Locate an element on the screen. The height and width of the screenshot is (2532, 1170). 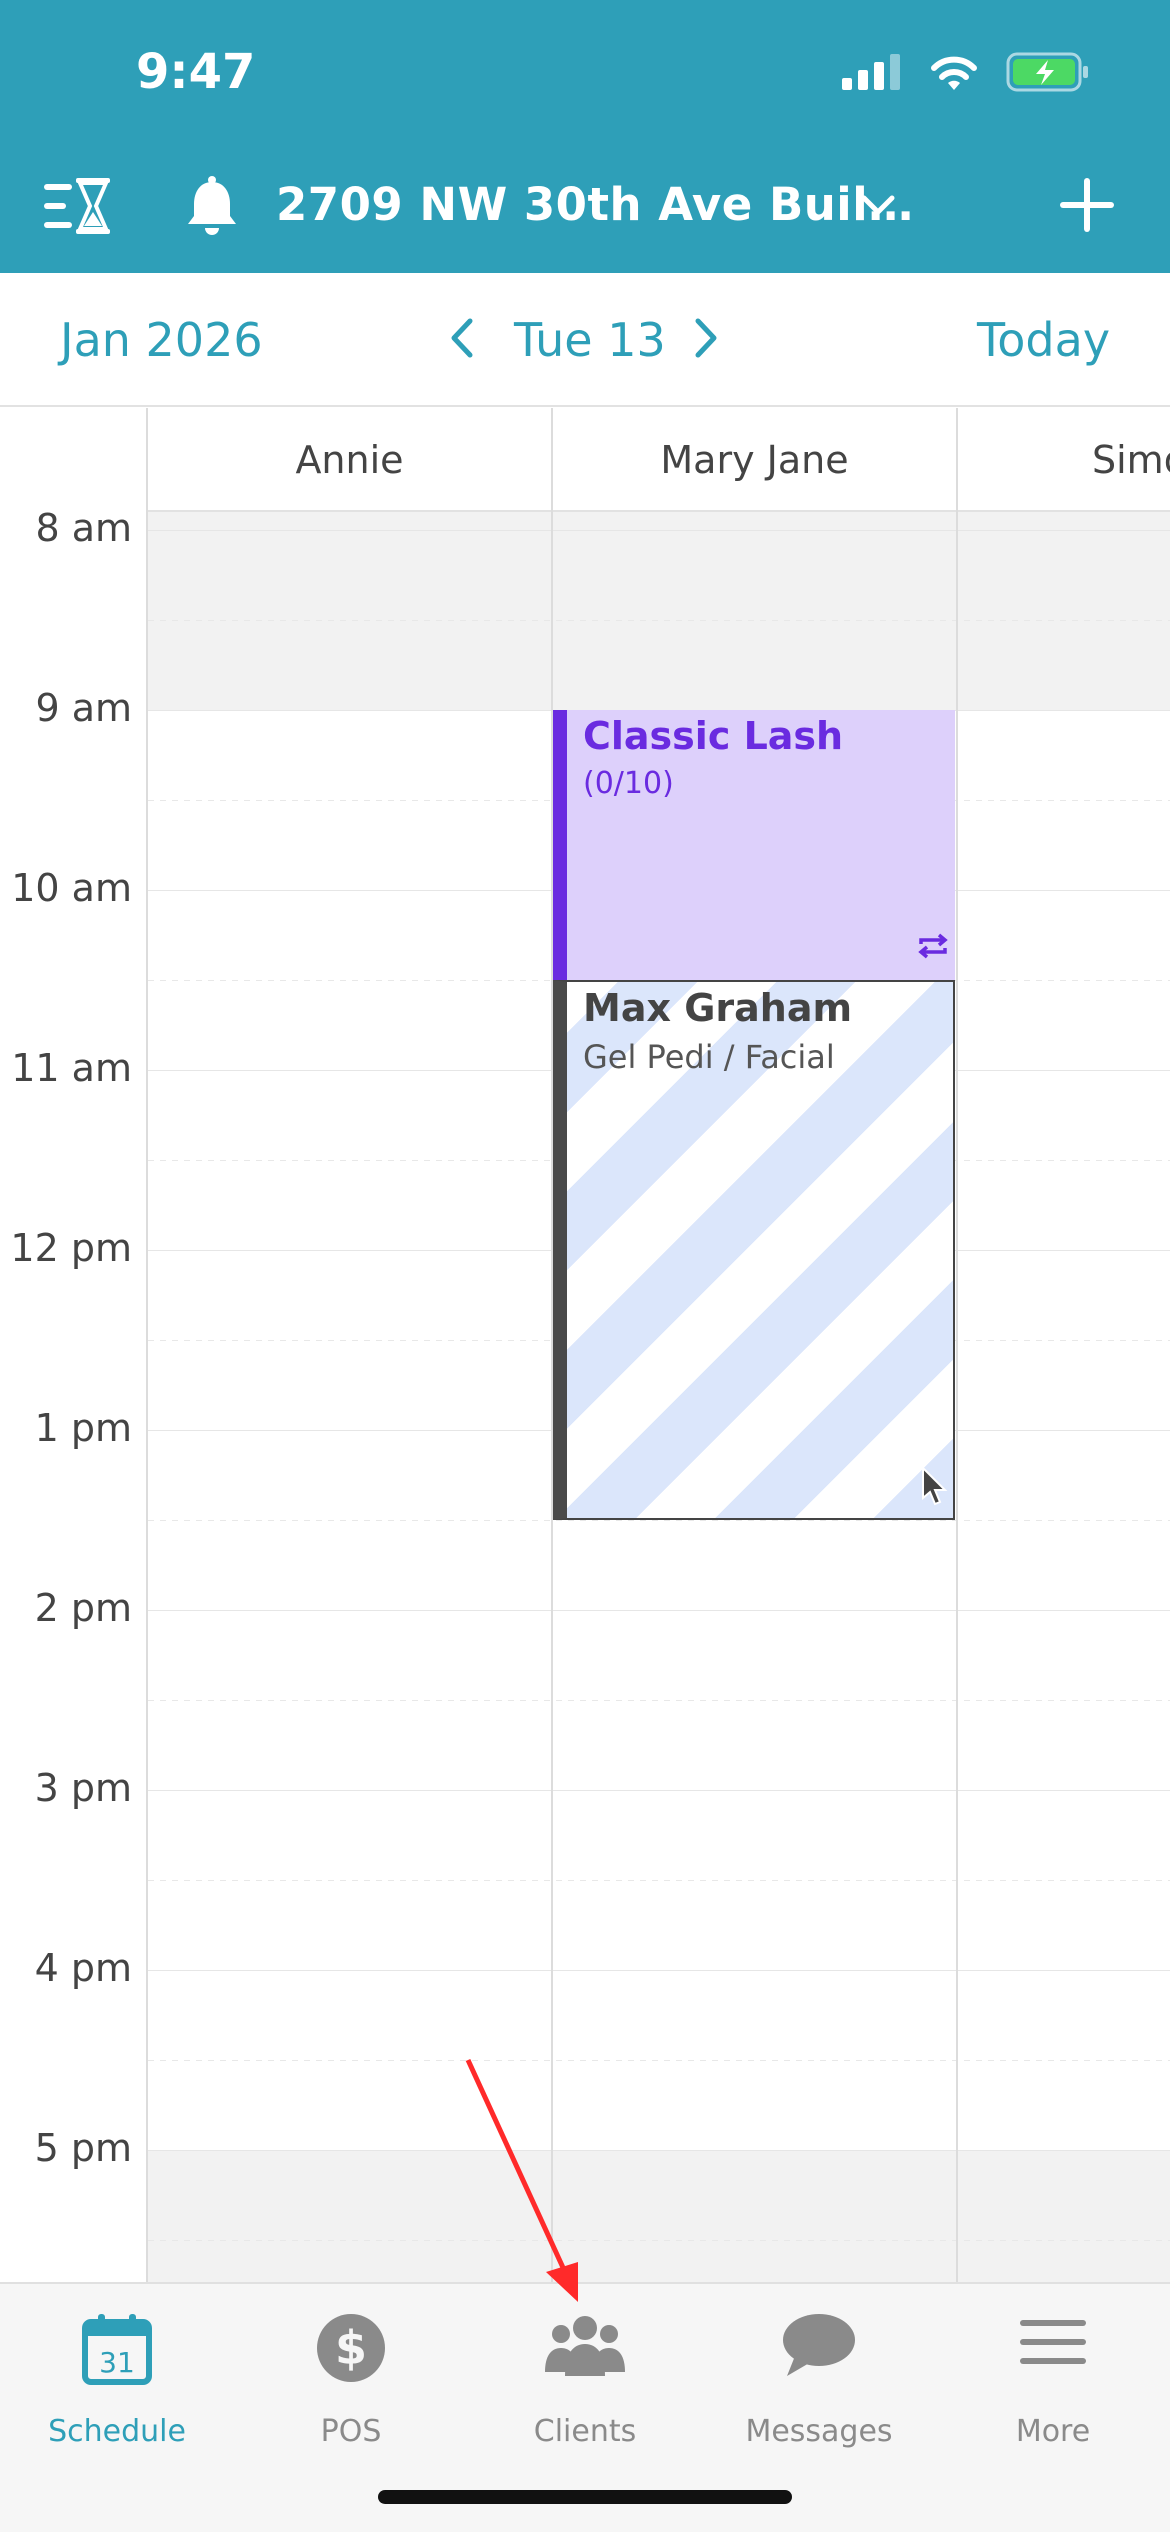
time-label: 11 am is located at coordinates (71, 1068).